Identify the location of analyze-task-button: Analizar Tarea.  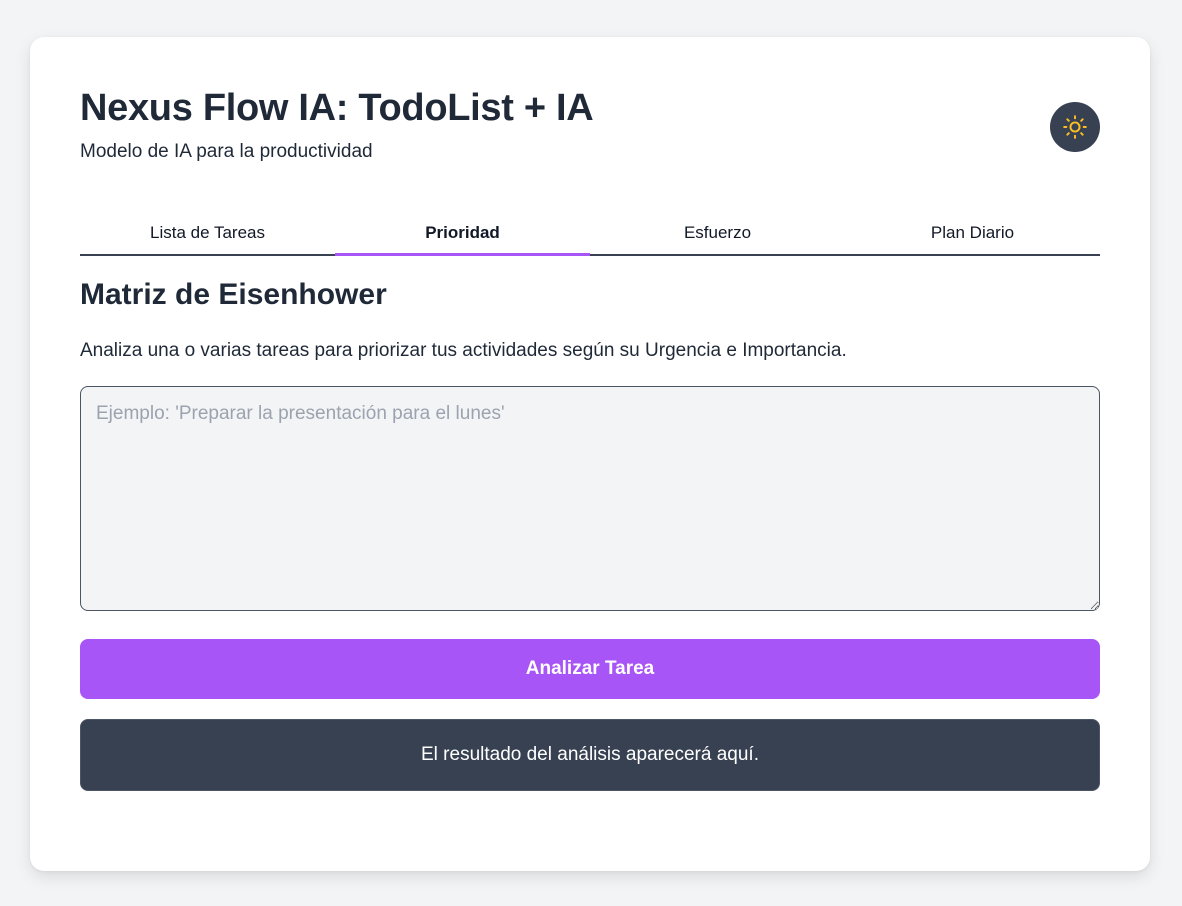
(590, 669).